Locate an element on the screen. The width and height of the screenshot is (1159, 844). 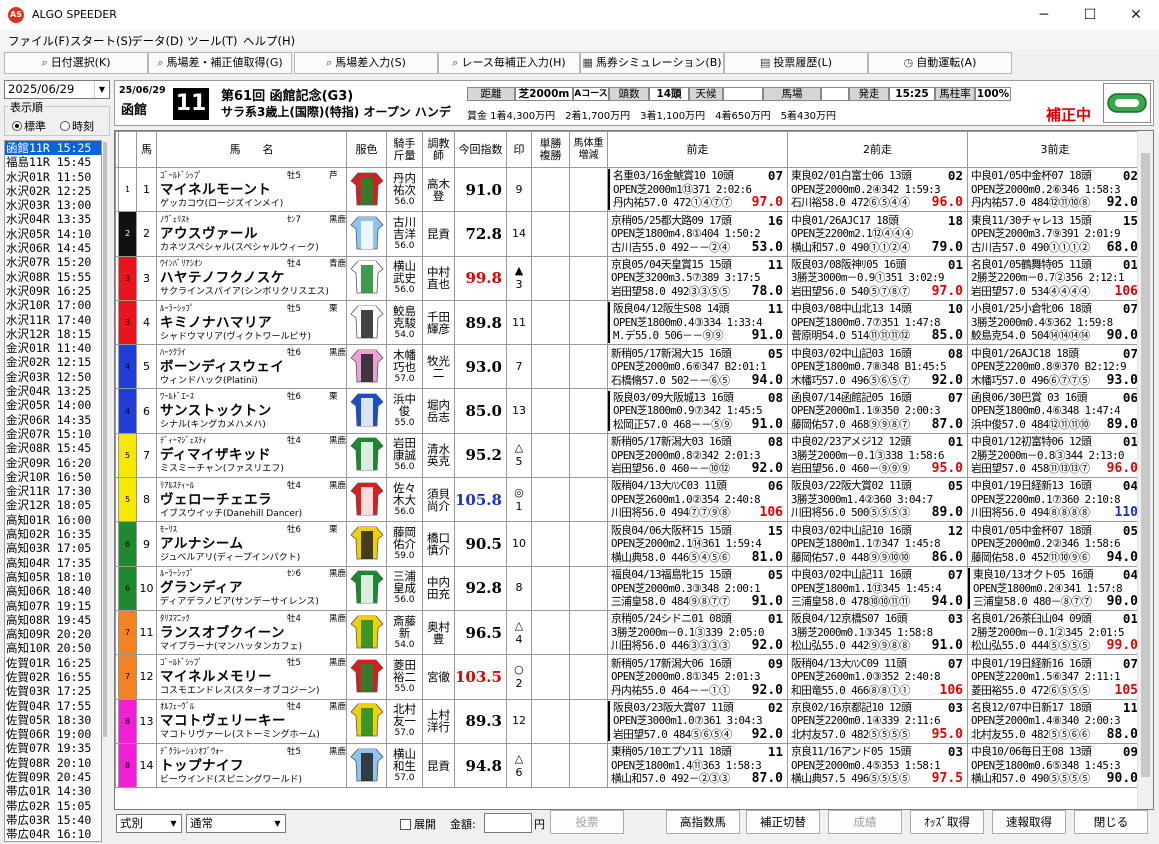
horse-name-cell: ｺﾞｰﾙﾄﾞｼｯﾌﾟ 牡5 芦 マイネルモーント ゲッカコウ(ロージズインメイ) is located at coordinates (251, 189).